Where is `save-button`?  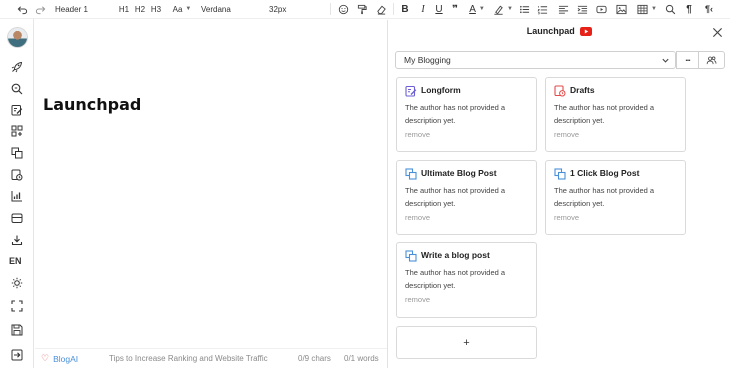 save-button is located at coordinates (17, 330).